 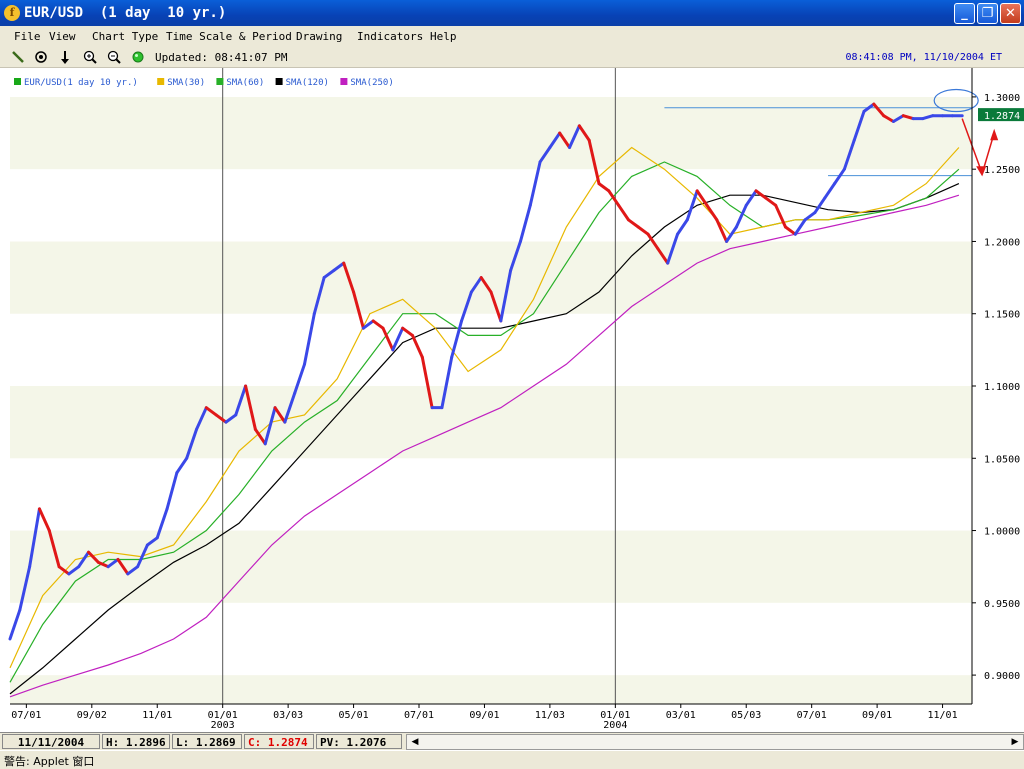 What do you see at coordinates (41, 57) in the screenshot?
I see `crosshair-icon` at bounding box center [41, 57].